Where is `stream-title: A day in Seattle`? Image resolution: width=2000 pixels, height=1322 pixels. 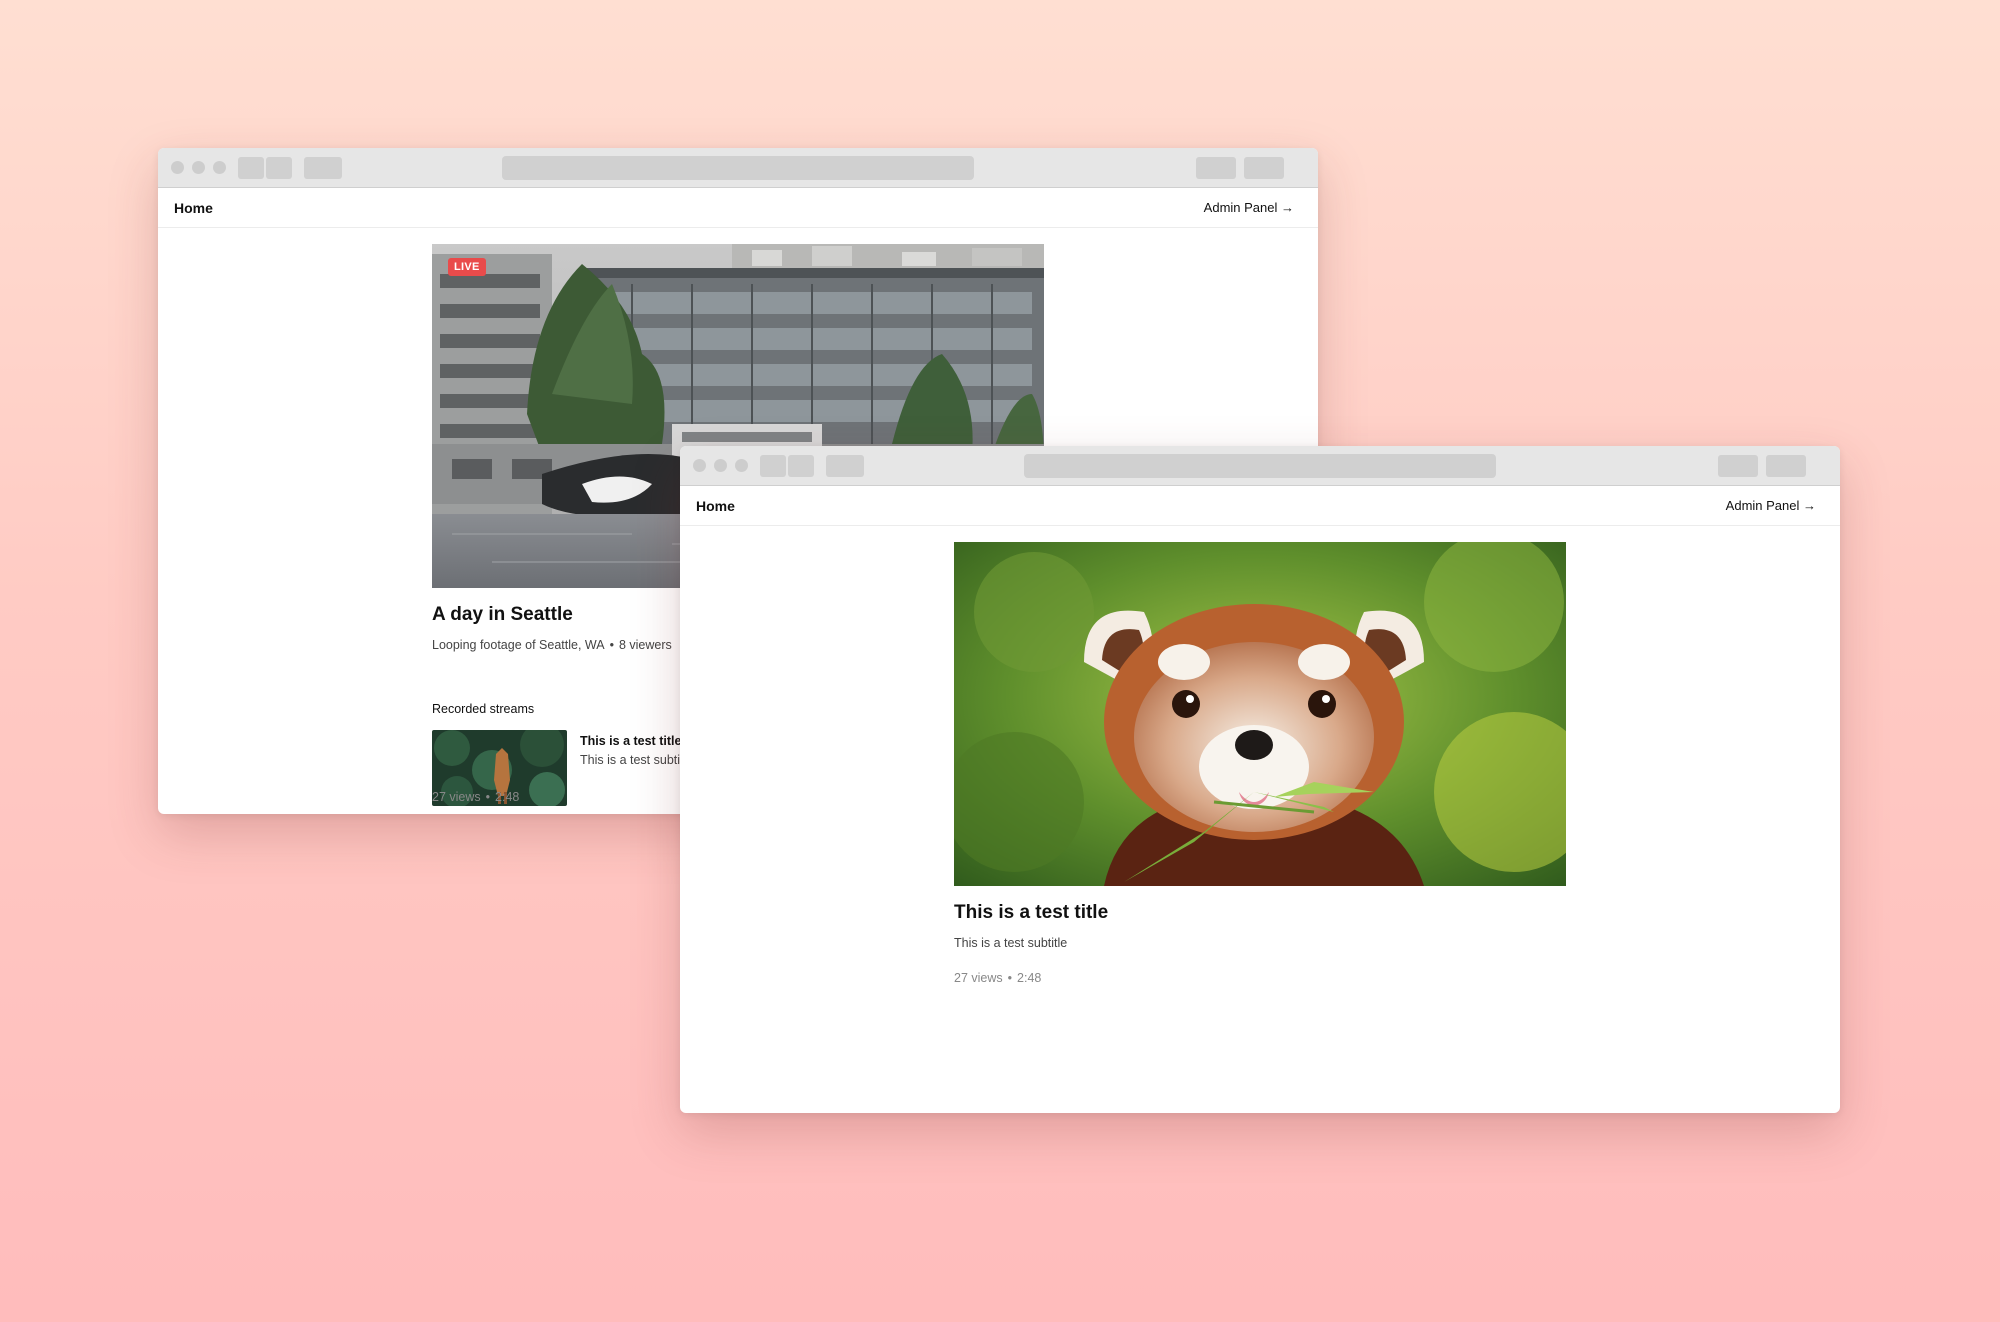 stream-title: A day in Seattle is located at coordinates (502, 614).